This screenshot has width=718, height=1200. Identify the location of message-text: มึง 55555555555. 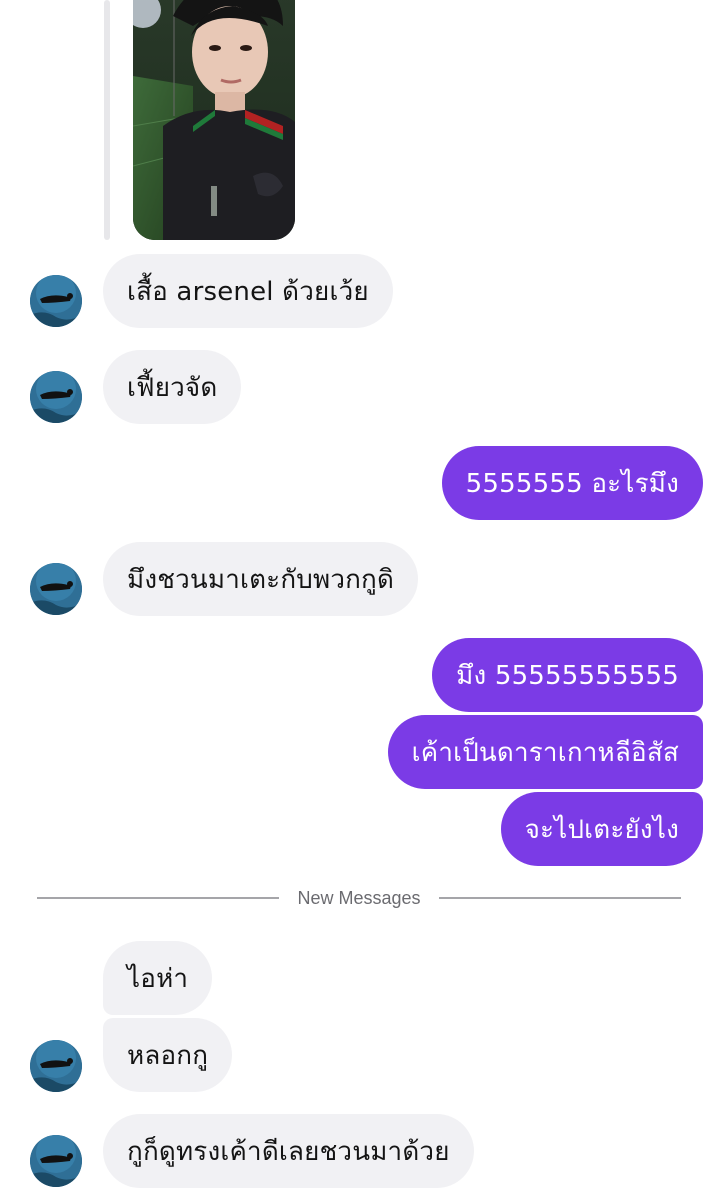
(567, 675).